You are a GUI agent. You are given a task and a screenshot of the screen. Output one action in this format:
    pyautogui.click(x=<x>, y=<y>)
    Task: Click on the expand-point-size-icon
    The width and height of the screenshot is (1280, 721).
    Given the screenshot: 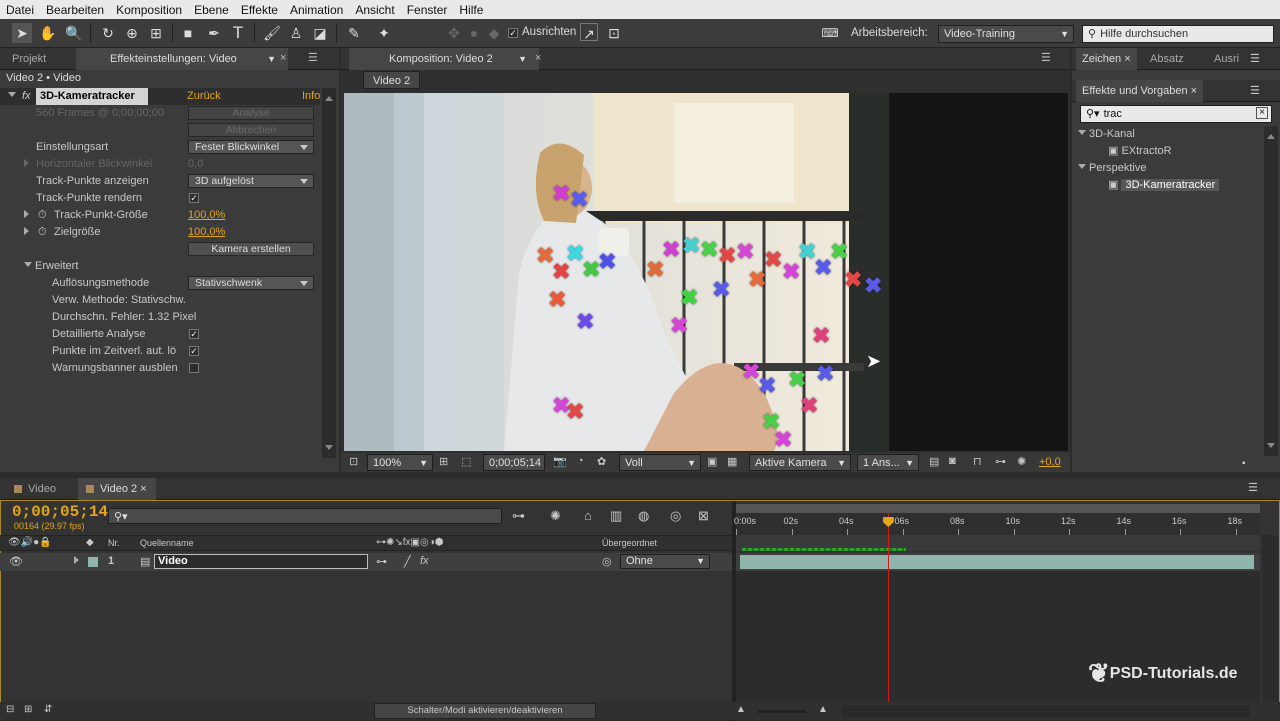 What is the action you would take?
    pyautogui.click(x=30, y=215)
    